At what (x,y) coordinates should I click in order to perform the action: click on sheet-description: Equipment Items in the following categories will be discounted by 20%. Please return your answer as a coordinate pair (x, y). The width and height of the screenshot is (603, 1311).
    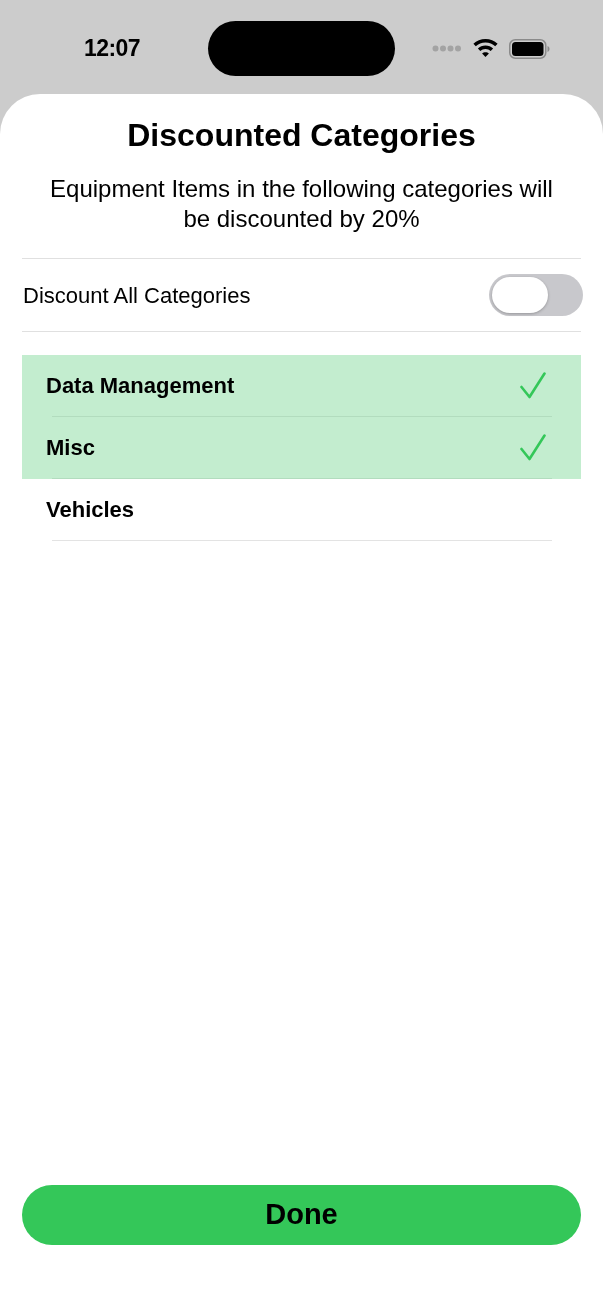
    Looking at the image, I should click on (301, 204).